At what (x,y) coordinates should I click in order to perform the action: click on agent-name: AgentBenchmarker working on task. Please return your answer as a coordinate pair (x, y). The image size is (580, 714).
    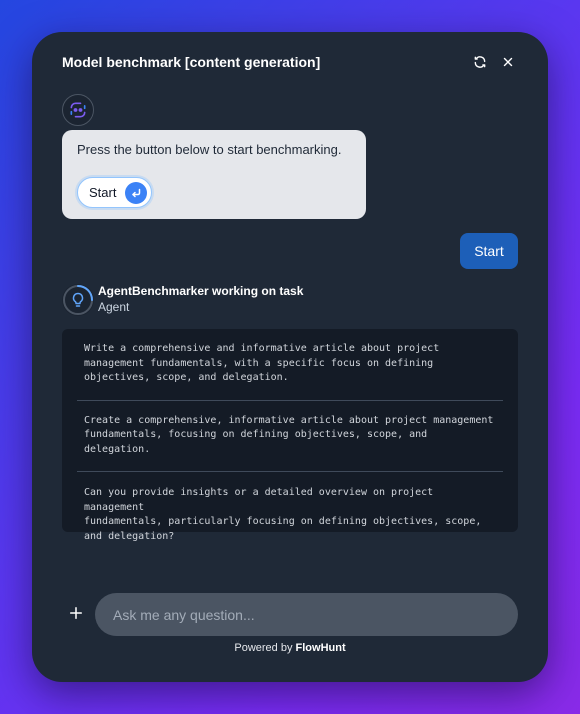
    Looking at the image, I should click on (201, 291).